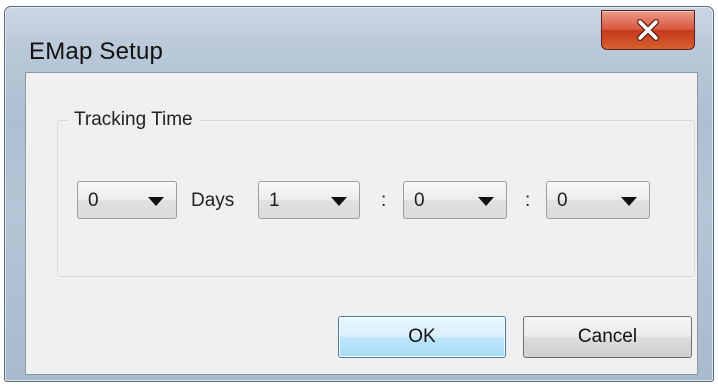 This screenshot has width=718, height=387. Describe the element at coordinates (213, 200) in the screenshot. I see `days-label: Days` at that location.